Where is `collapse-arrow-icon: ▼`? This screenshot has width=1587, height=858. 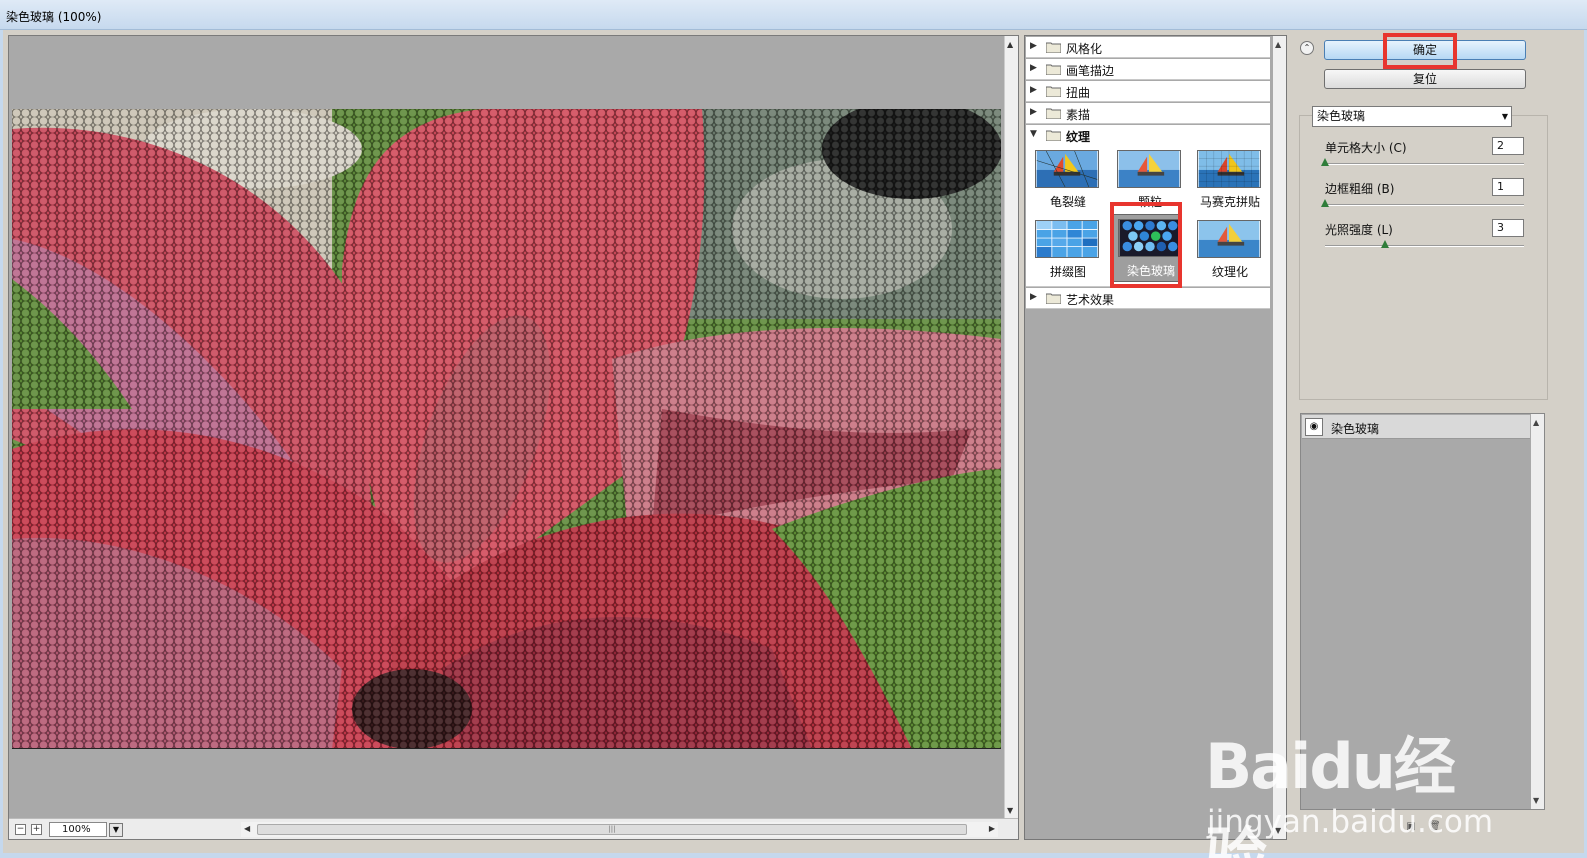
collapse-arrow-icon: ▼ is located at coordinates (1033, 134).